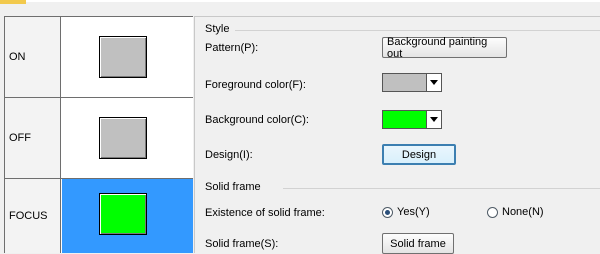 This screenshot has height=254, width=600. What do you see at coordinates (413, 212) in the screenshot?
I see `yes-label: Yes(Y)` at bounding box center [413, 212].